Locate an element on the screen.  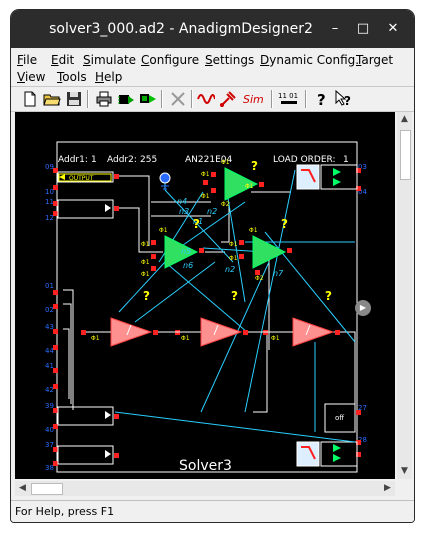
svg-text: Sim is located at coordinates (253, 99).